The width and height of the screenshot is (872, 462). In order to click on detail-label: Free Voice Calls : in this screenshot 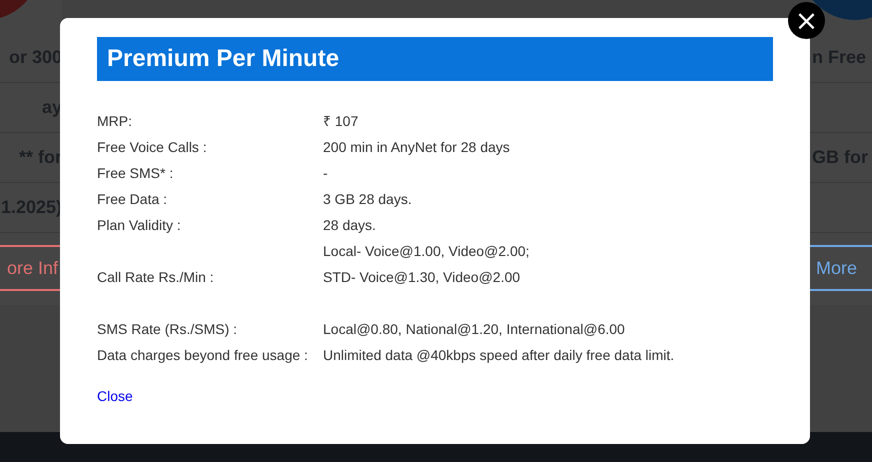, I will do `click(152, 147)`.